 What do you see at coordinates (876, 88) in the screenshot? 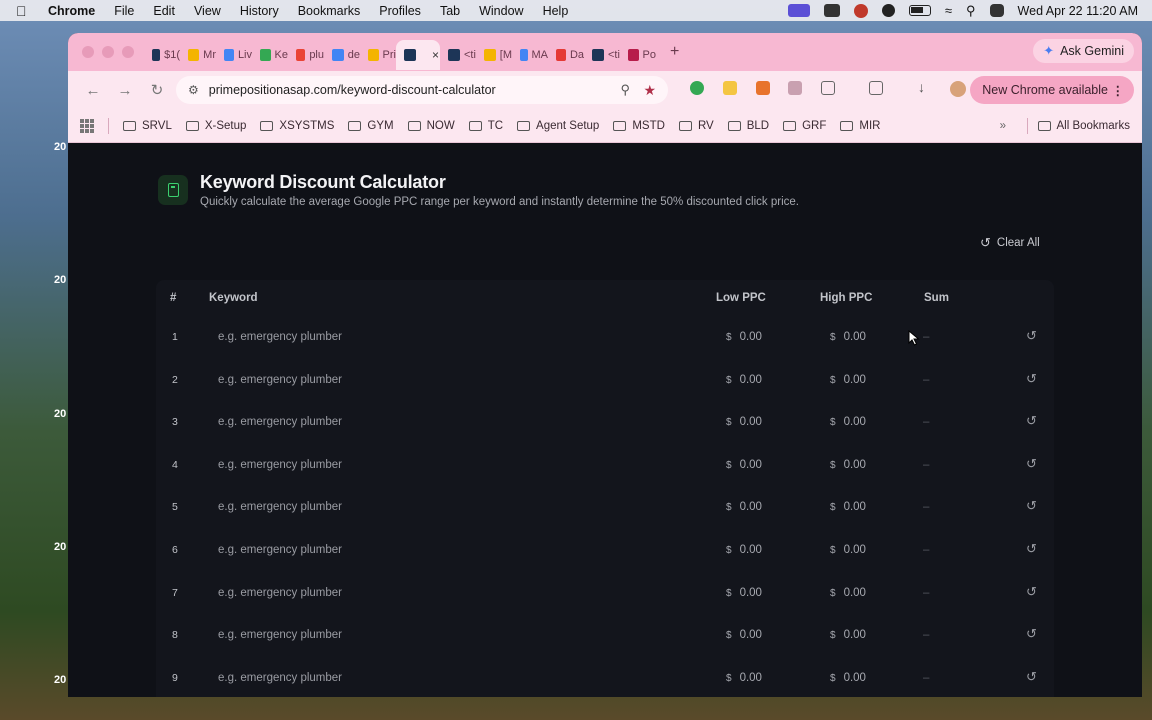
I see `reading-mode-icon` at bounding box center [876, 88].